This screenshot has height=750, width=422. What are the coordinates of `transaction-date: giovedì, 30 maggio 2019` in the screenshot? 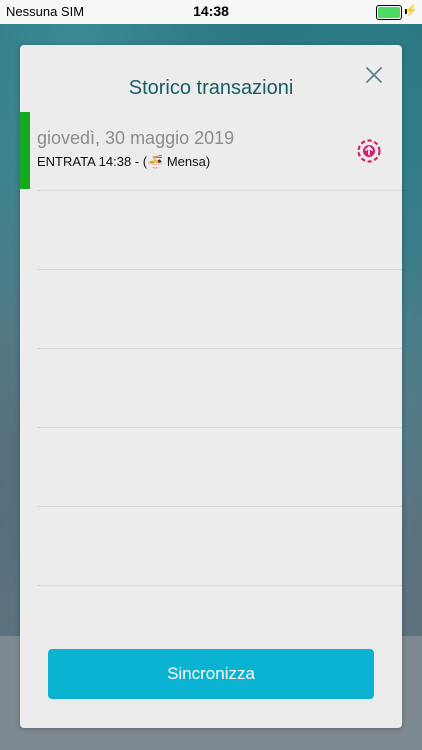 It's located at (136, 138).